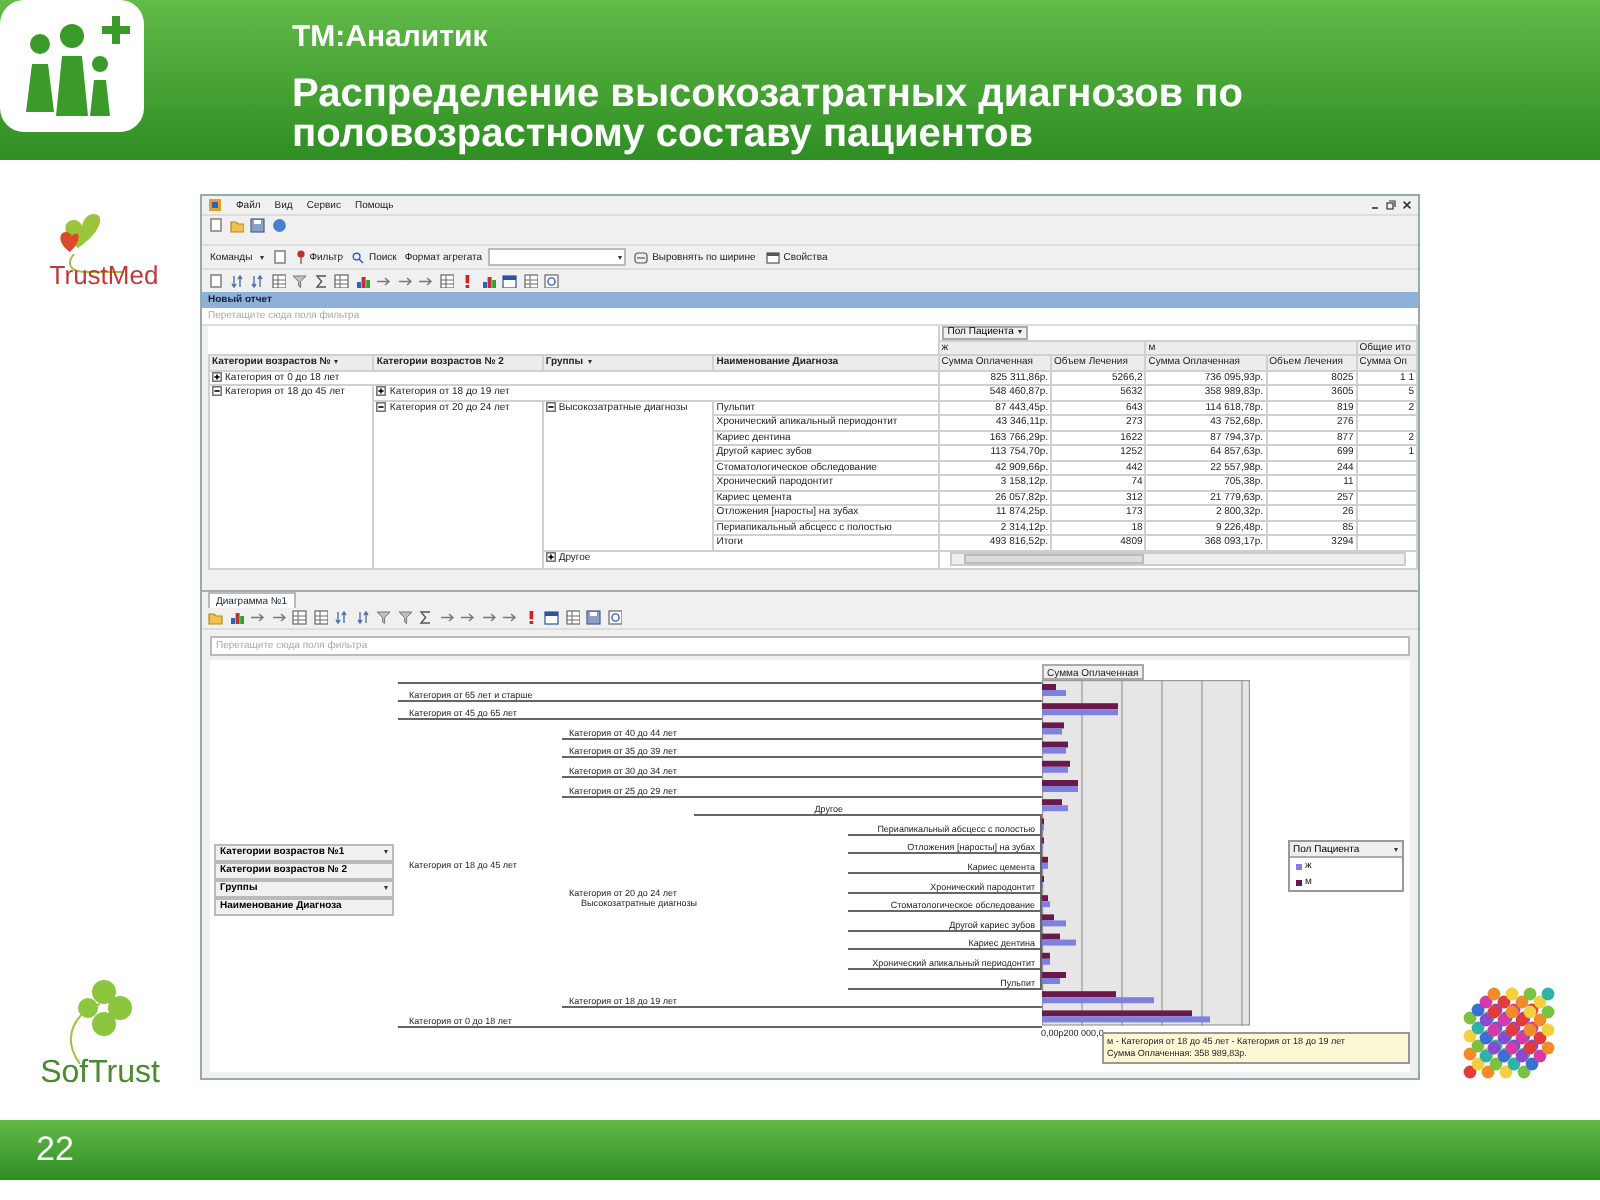 This screenshot has height=1200, width=1600. I want to click on window-icon, so click(772, 257).